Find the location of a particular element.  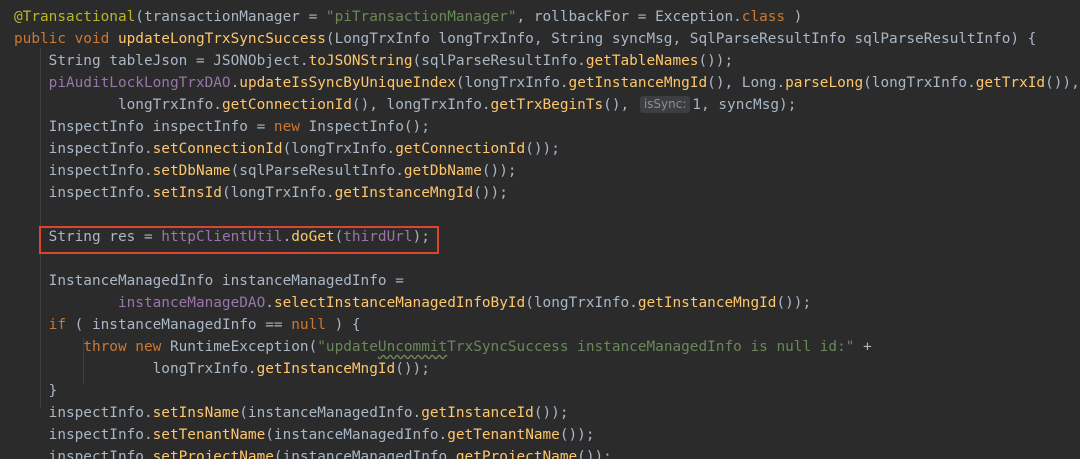

code-token: getDbName is located at coordinates (442, 171).